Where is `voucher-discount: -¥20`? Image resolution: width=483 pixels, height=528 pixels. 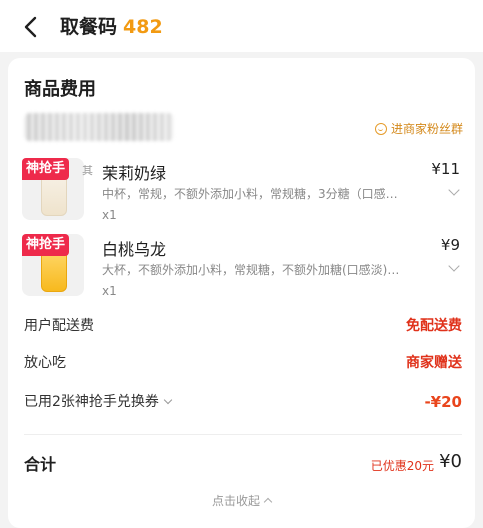
voucher-discount: -¥20 is located at coordinates (443, 402).